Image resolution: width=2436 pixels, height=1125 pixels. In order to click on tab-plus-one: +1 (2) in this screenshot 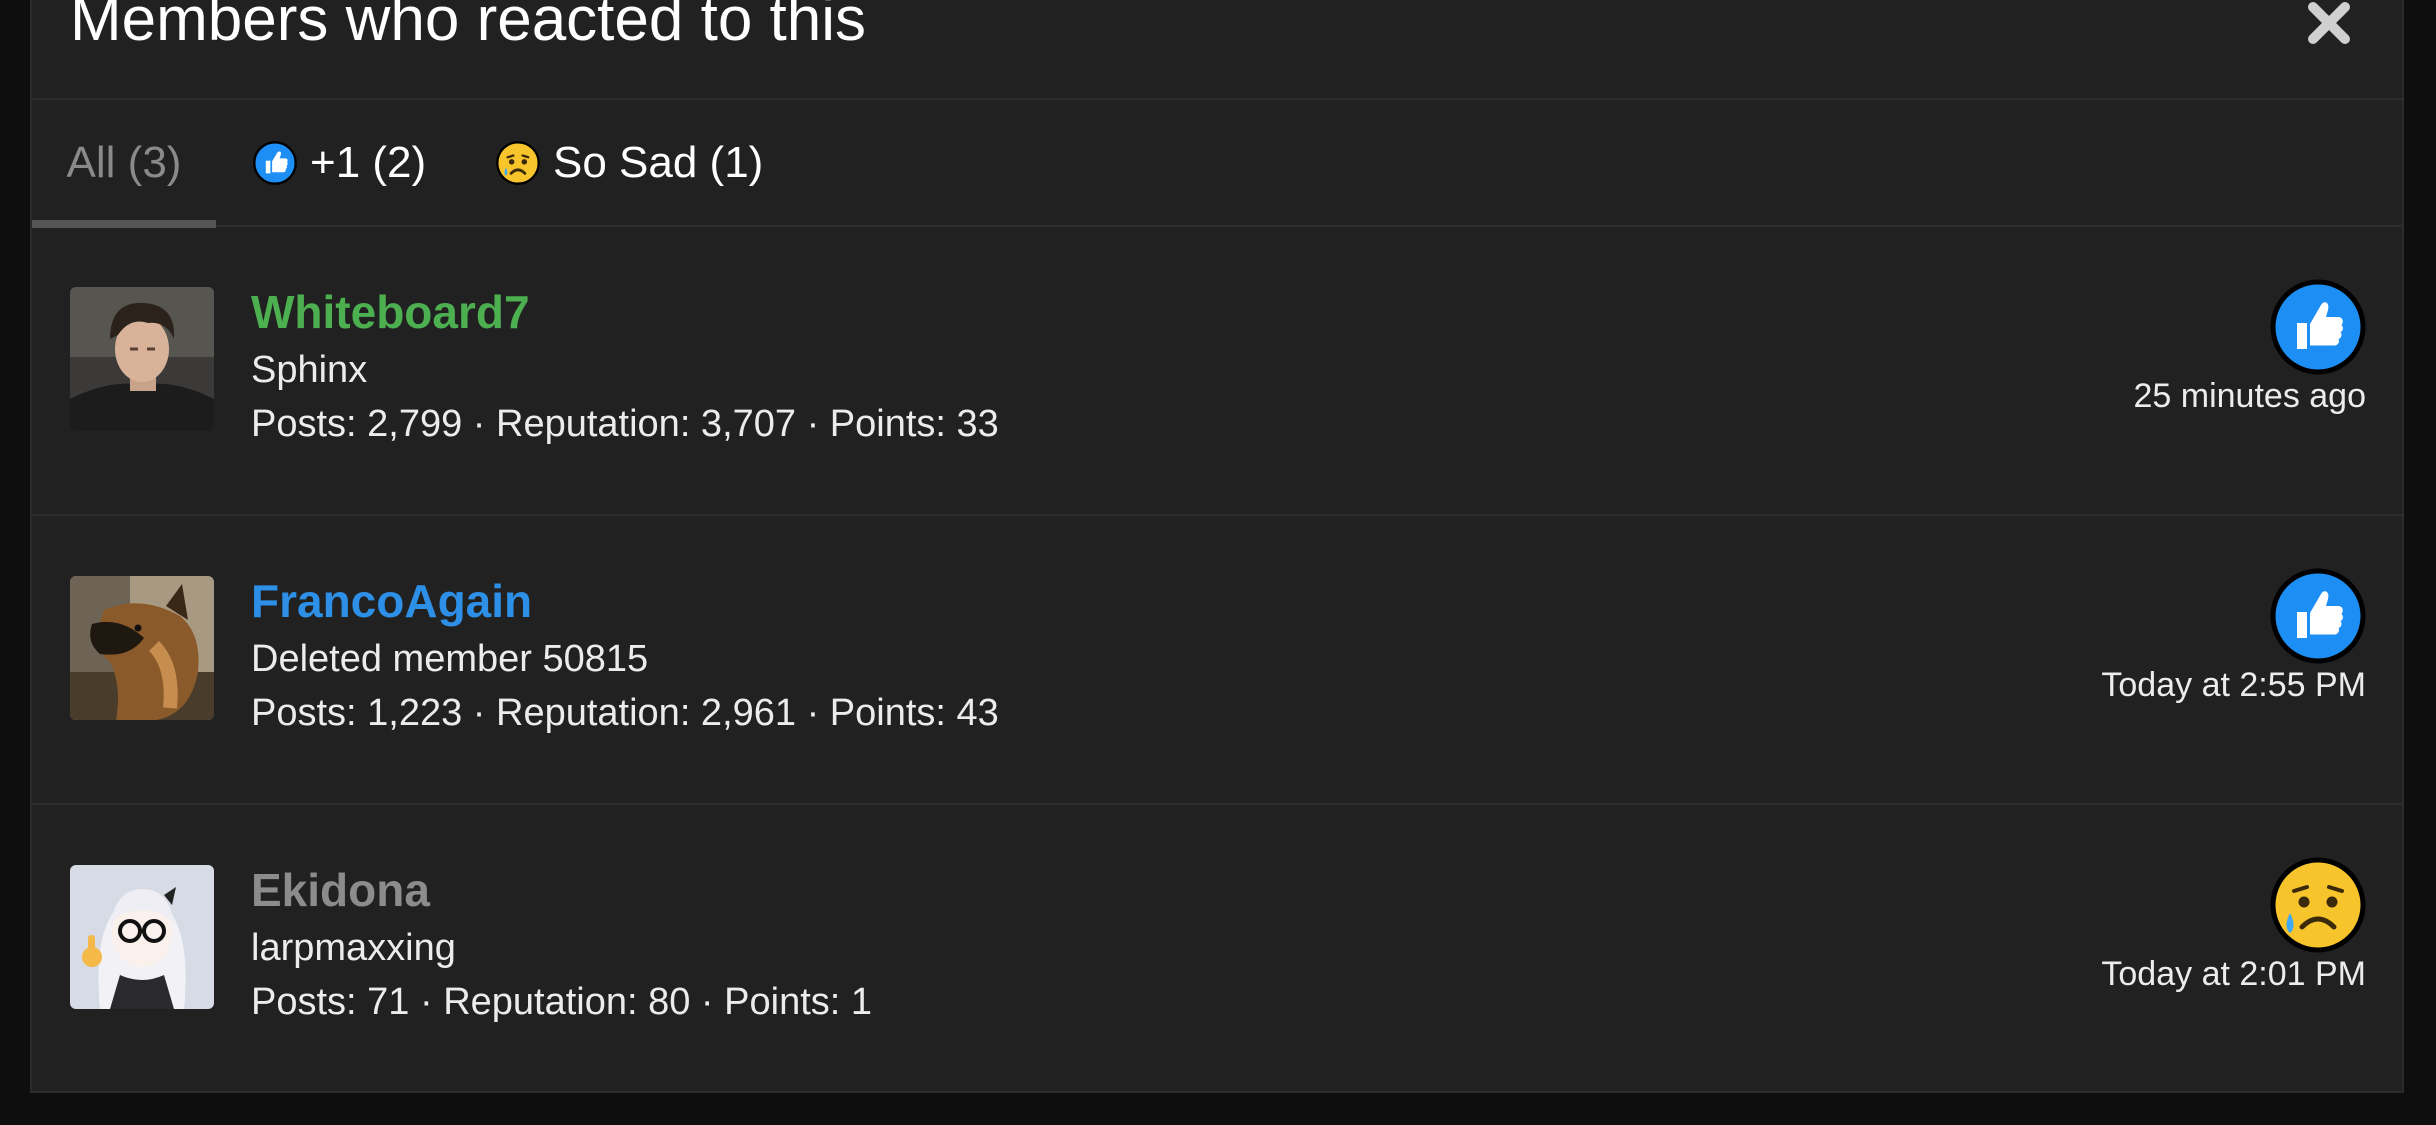, I will do `click(339, 162)`.